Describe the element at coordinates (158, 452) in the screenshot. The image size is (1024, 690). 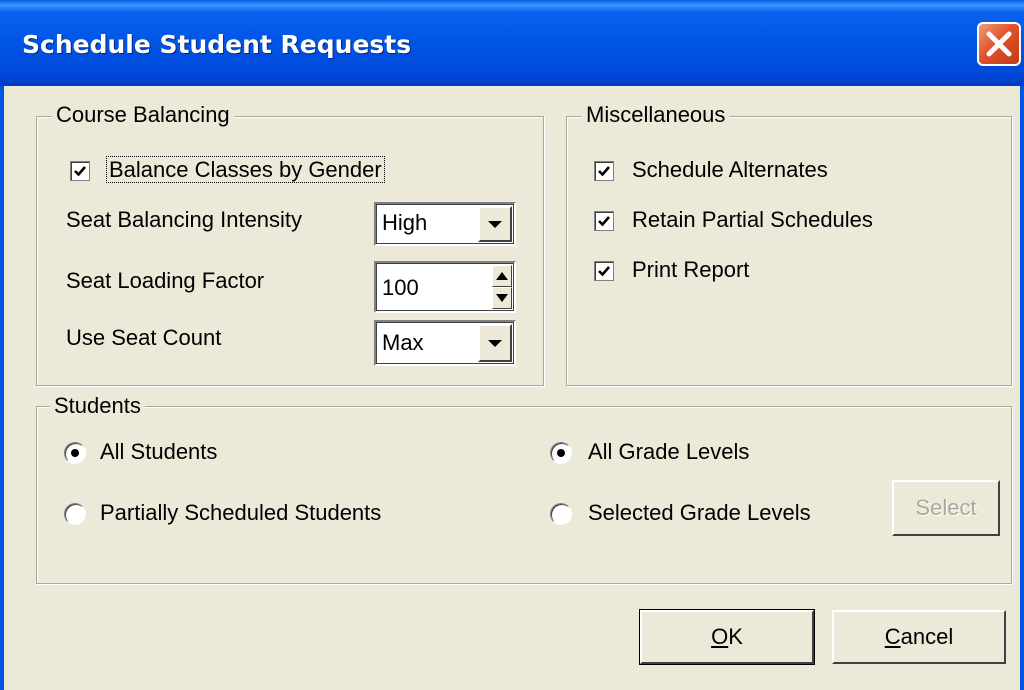
I see `all-students-label: All Students` at that location.